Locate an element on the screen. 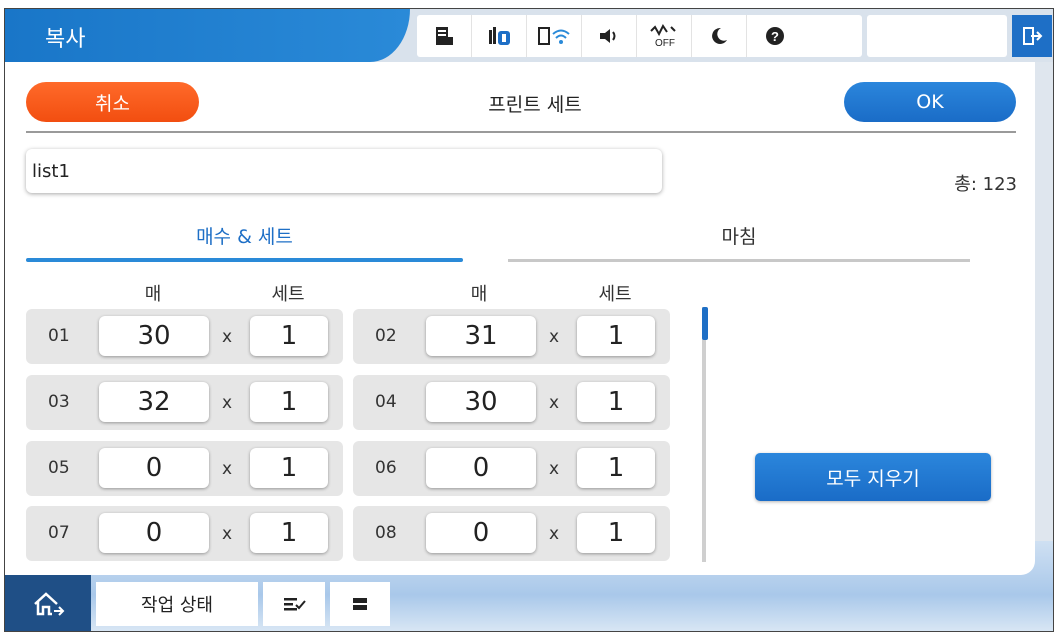  table-row: 05 0 x 1 is located at coordinates (184, 468).